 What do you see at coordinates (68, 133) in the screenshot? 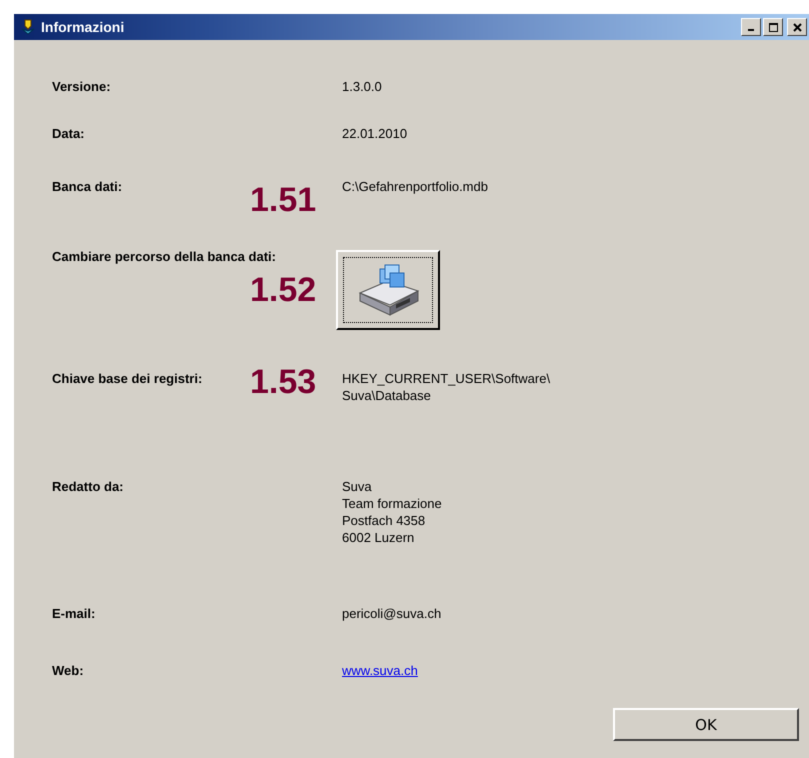
I see `field-label: Data:` at bounding box center [68, 133].